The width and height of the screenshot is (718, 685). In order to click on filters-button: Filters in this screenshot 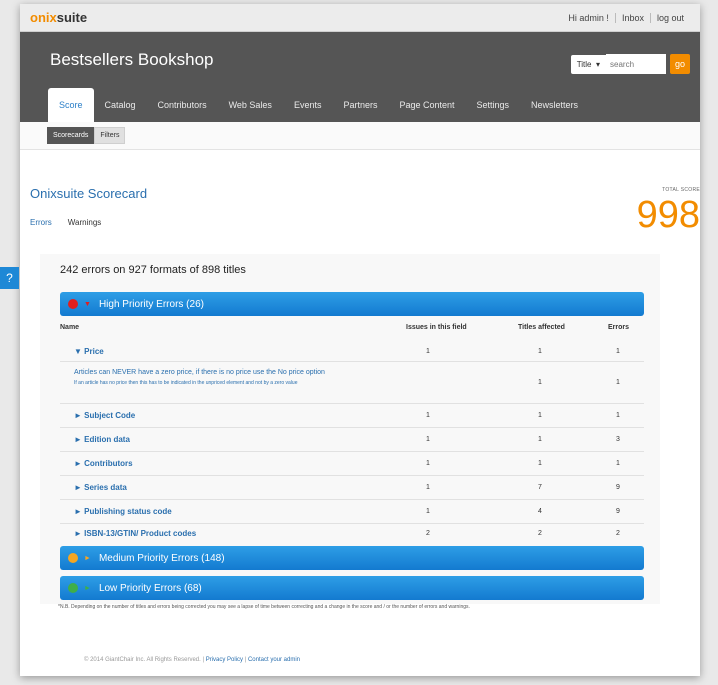, I will do `click(110, 135)`.